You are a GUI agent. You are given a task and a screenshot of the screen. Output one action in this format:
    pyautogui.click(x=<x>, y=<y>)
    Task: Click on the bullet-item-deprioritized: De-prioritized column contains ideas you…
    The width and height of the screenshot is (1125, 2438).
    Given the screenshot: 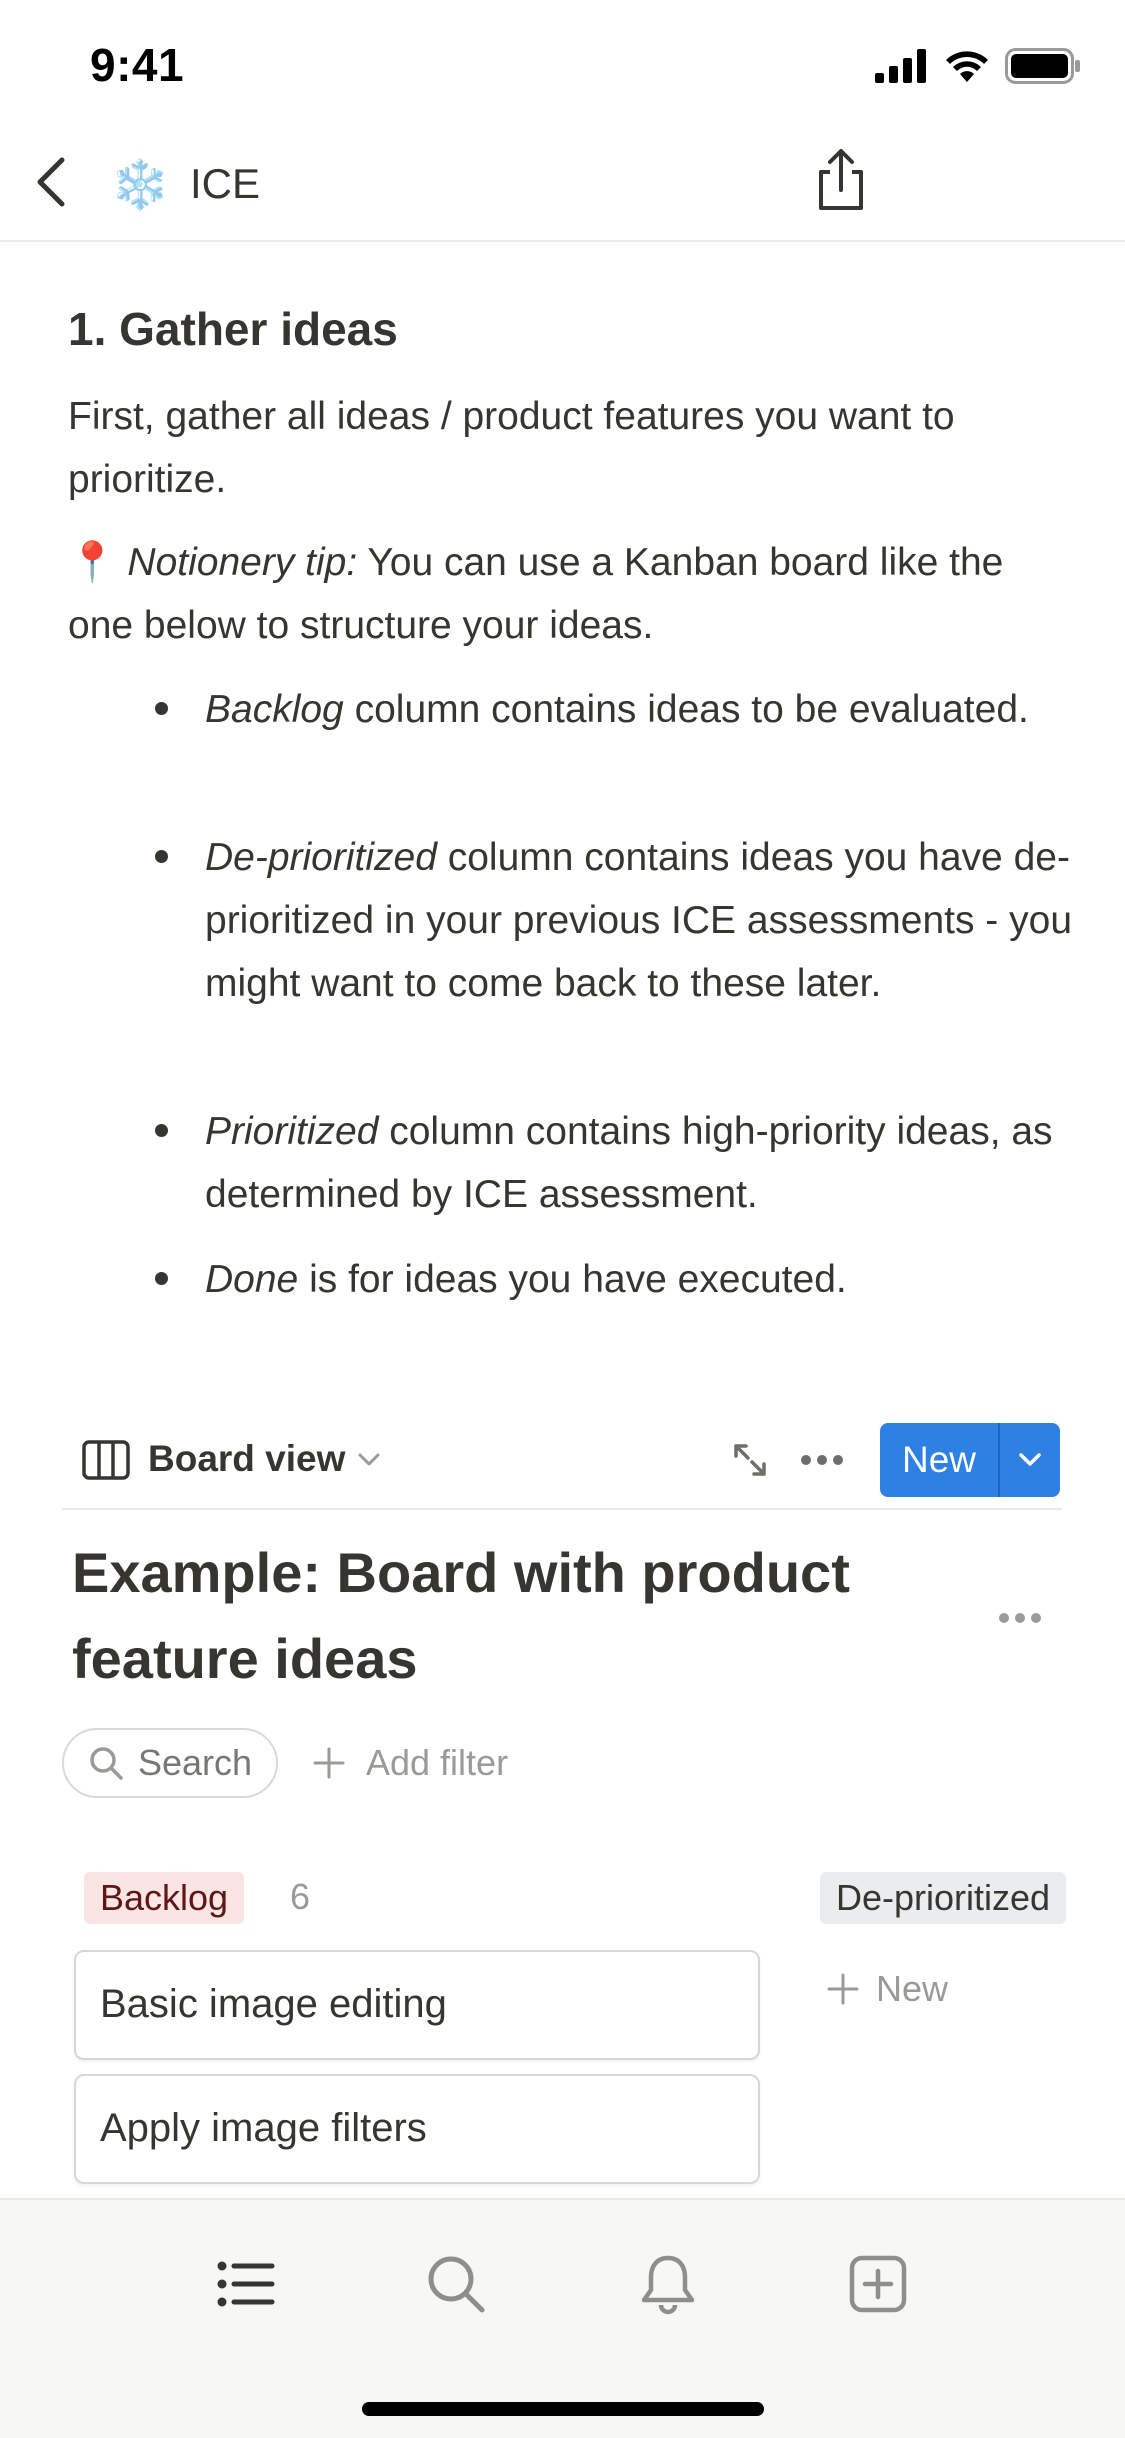 What is the action you would take?
    pyautogui.click(x=639, y=920)
    